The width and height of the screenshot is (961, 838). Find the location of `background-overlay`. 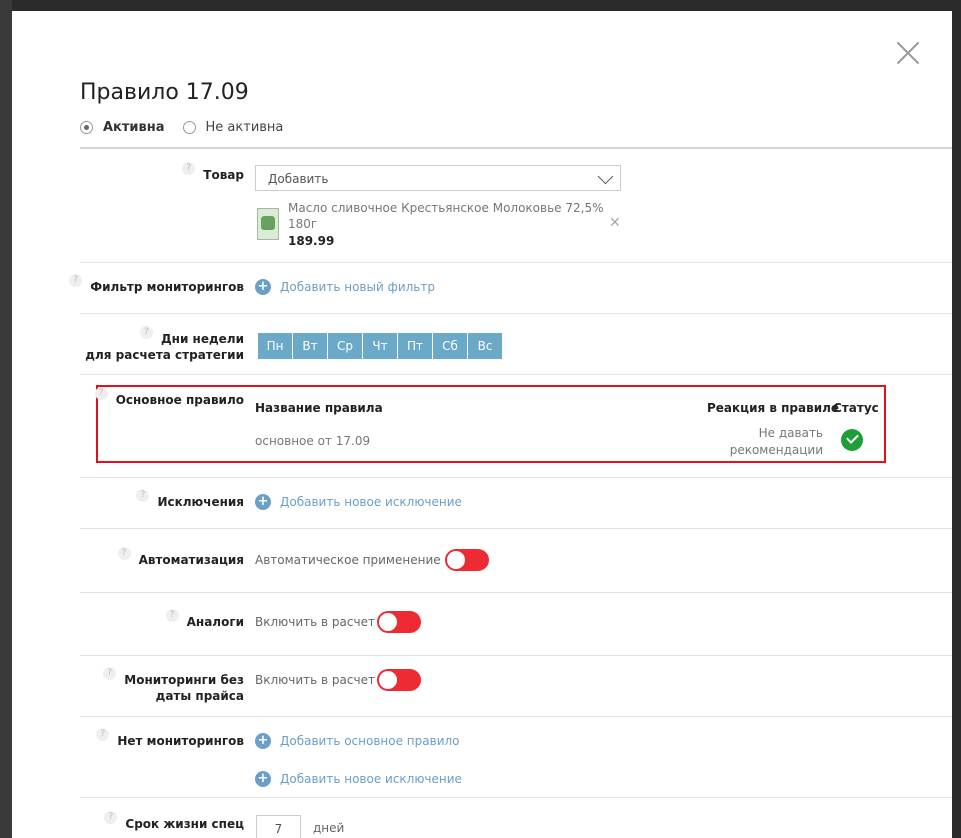

background-overlay is located at coordinates (6, 419).